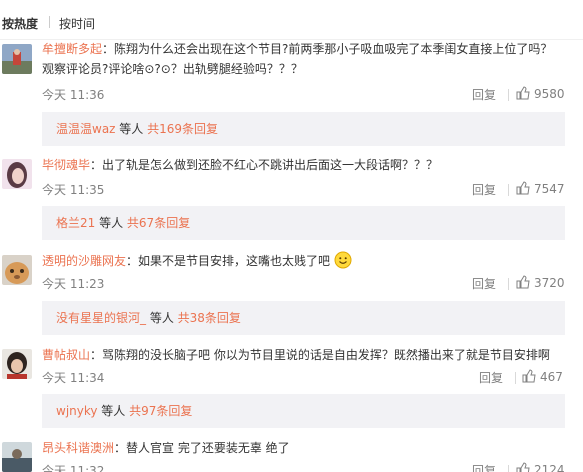  Describe the element at coordinates (20, 23) in the screenshot. I see `sort-by-hot-tab: 按热度` at that location.